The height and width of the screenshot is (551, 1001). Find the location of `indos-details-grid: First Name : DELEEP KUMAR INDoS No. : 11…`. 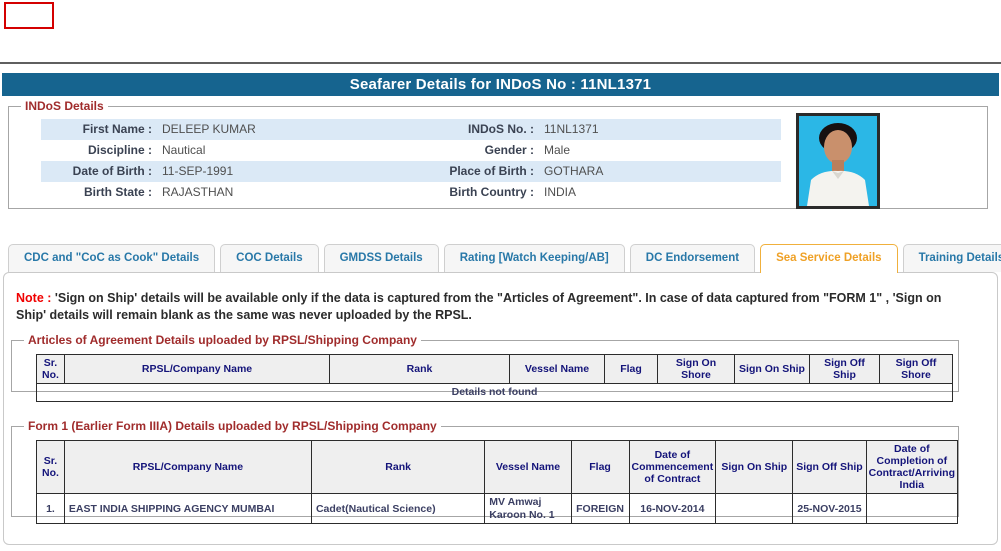

indos-details-grid: First Name : DELEEP KUMAR INDoS No. : 11… is located at coordinates (411, 161).